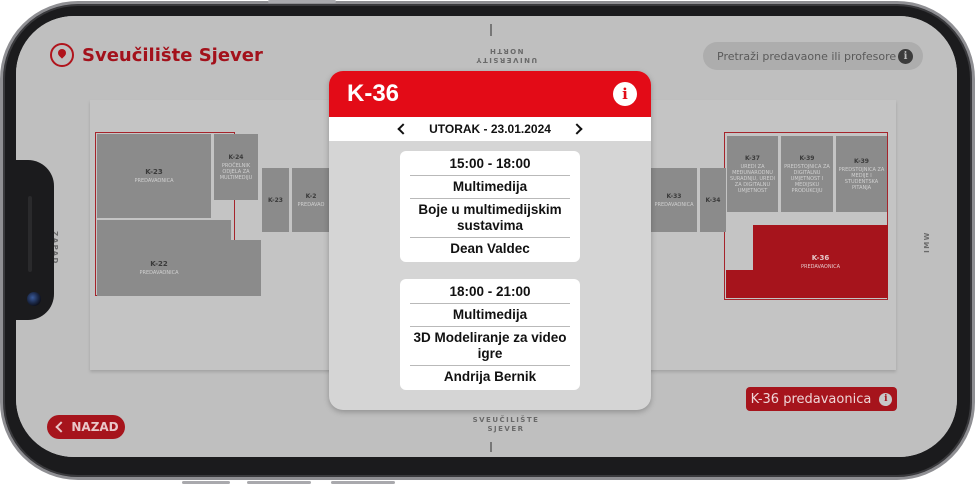 This screenshot has height=484, width=975. I want to click on compass-south-tick, so click(491, 447).